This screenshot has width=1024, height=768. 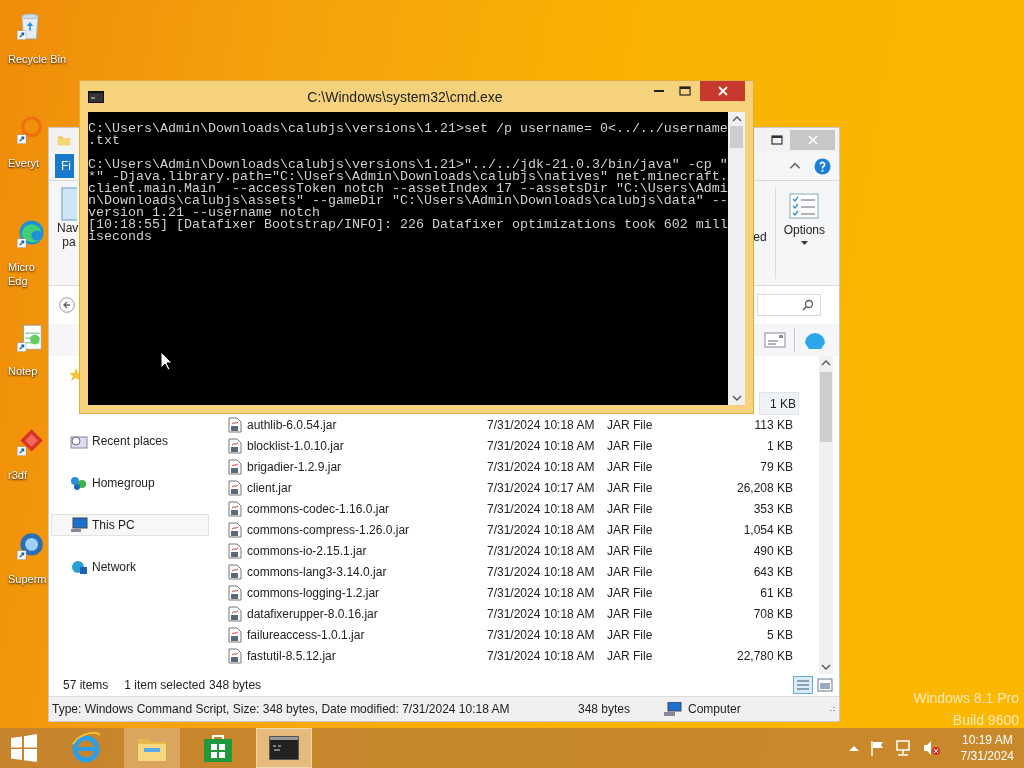 I want to click on nav-item: This PC, so click(x=130, y=525).